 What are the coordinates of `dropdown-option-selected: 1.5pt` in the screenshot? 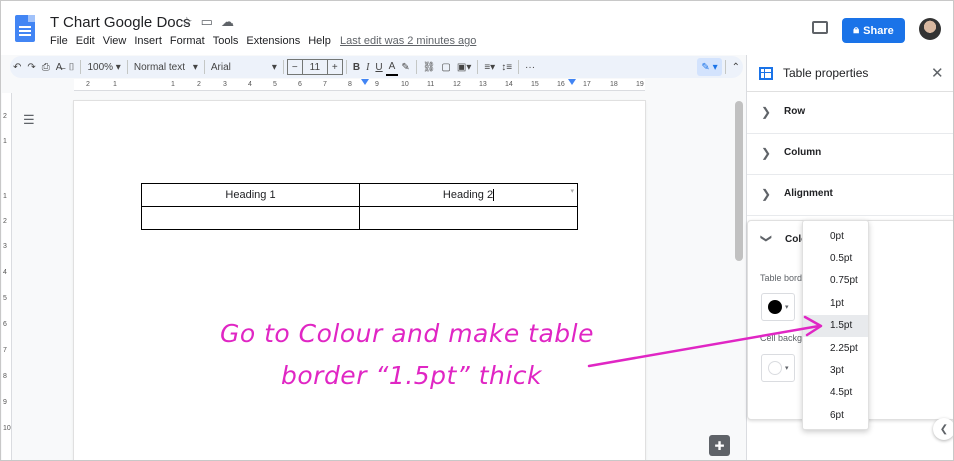 It's located at (835, 325).